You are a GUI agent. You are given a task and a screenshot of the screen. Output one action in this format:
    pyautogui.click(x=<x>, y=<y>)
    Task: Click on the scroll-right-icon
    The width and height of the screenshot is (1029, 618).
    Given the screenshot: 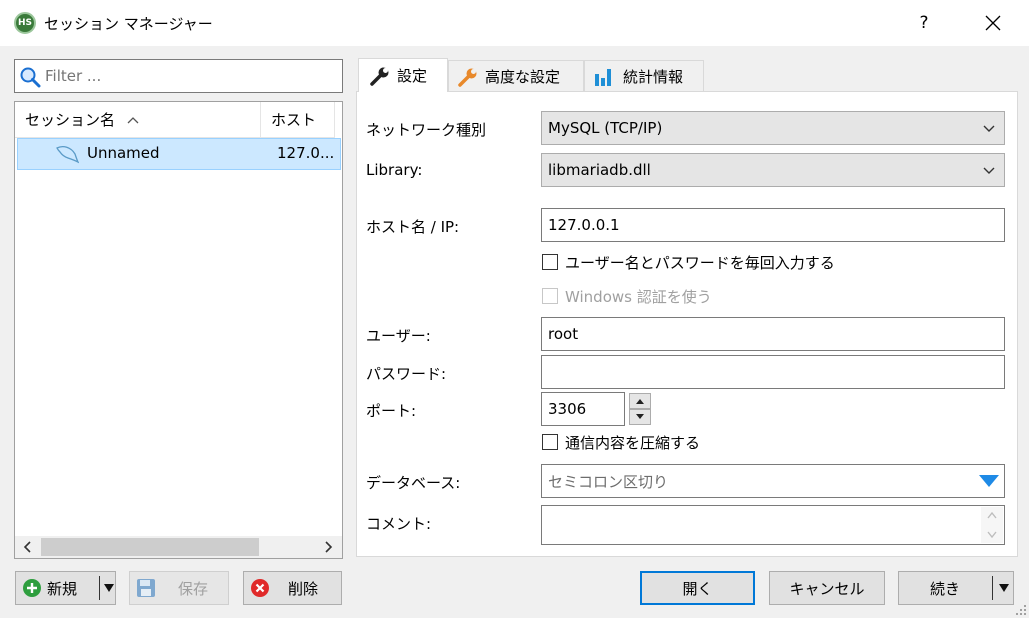 What is the action you would take?
    pyautogui.click(x=329, y=547)
    